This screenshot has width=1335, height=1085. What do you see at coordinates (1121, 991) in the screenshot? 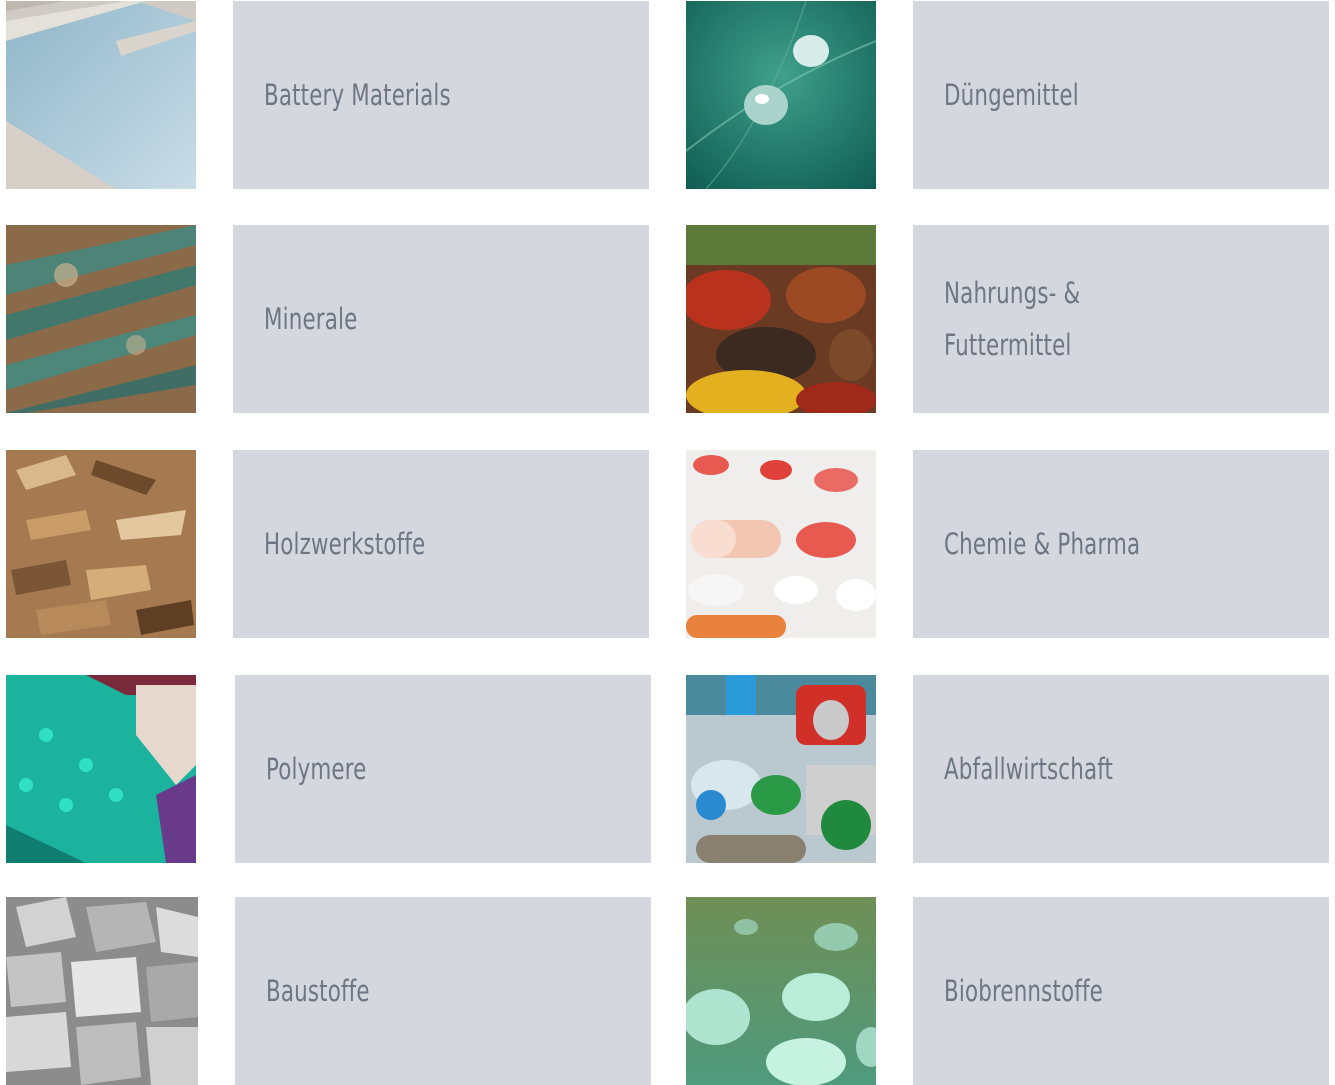
I see `category-card-biobrennstoffe: Biobrennstoffe` at bounding box center [1121, 991].